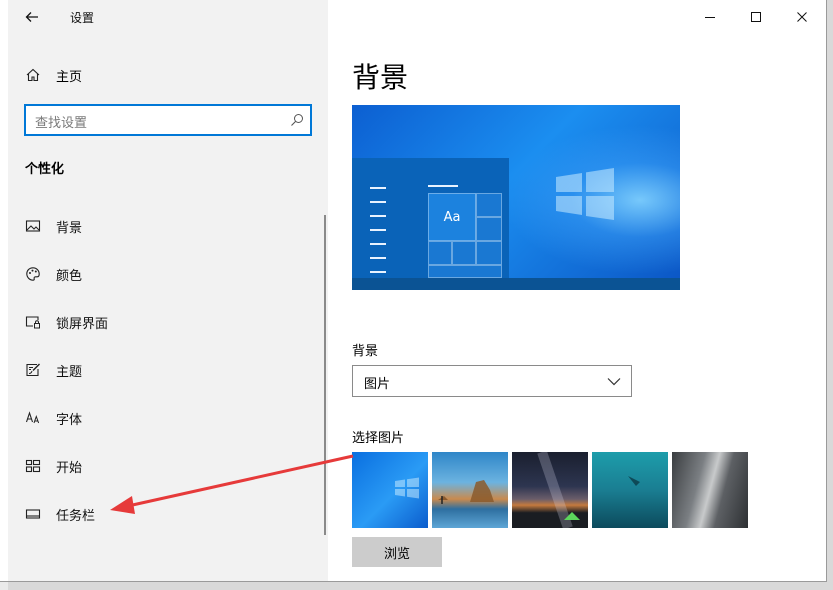 This screenshot has height=590, width=833. What do you see at coordinates (380, 77) in the screenshot?
I see `page-title: 背景` at bounding box center [380, 77].